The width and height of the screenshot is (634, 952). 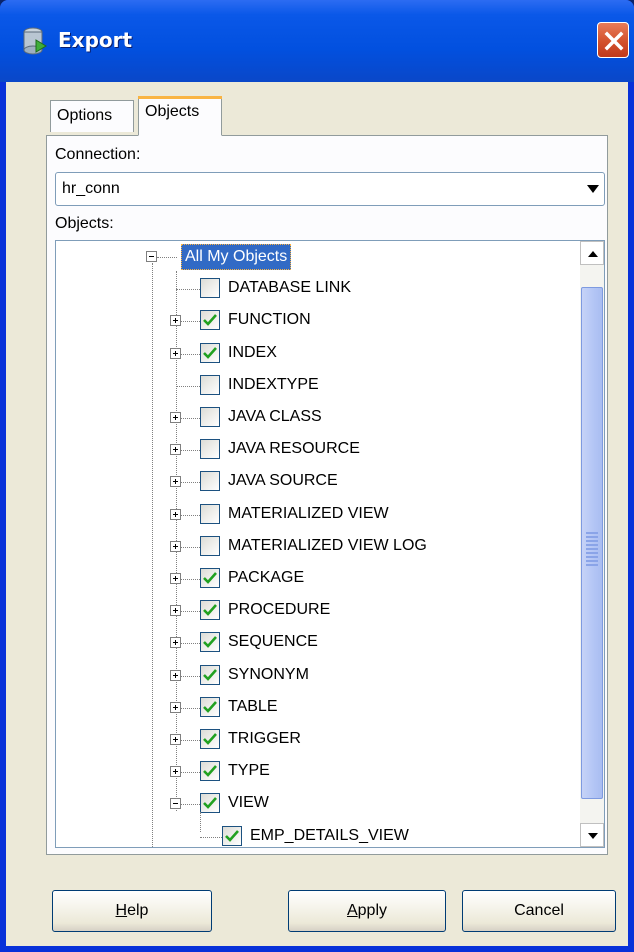 What do you see at coordinates (249, 771) in the screenshot?
I see `tree-item-label: TYPE` at bounding box center [249, 771].